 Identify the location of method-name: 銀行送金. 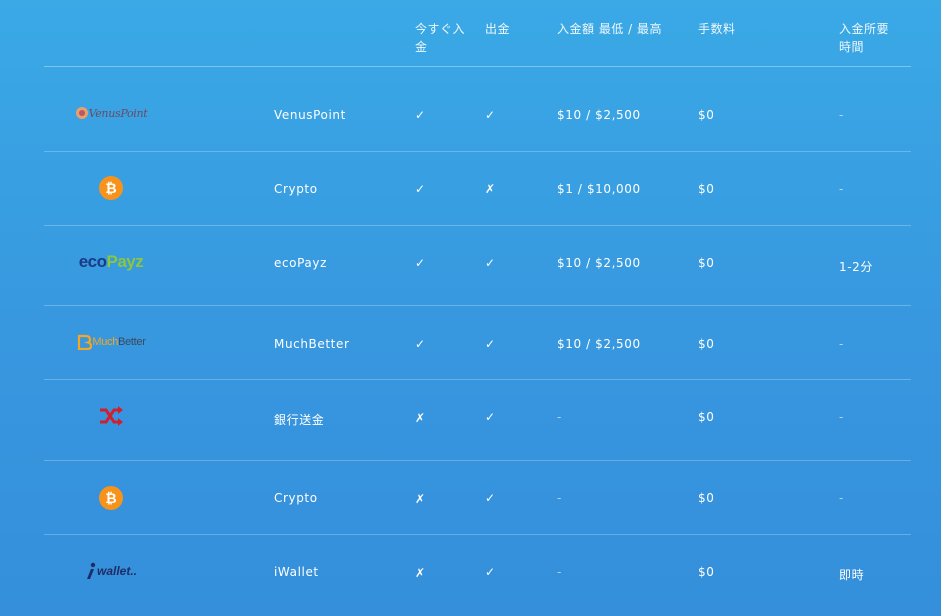
(299, 420).